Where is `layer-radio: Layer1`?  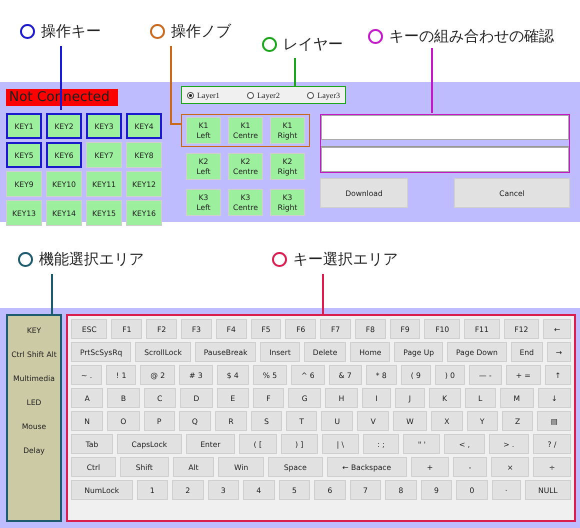 layer-radio: Layer1 is located at coordinates (203, 95).